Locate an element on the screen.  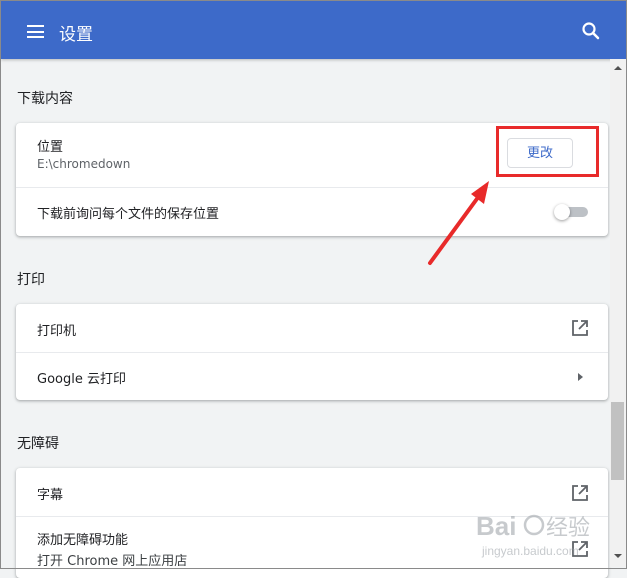
annotation-arrow-icon is located at coordinates (458, 223).